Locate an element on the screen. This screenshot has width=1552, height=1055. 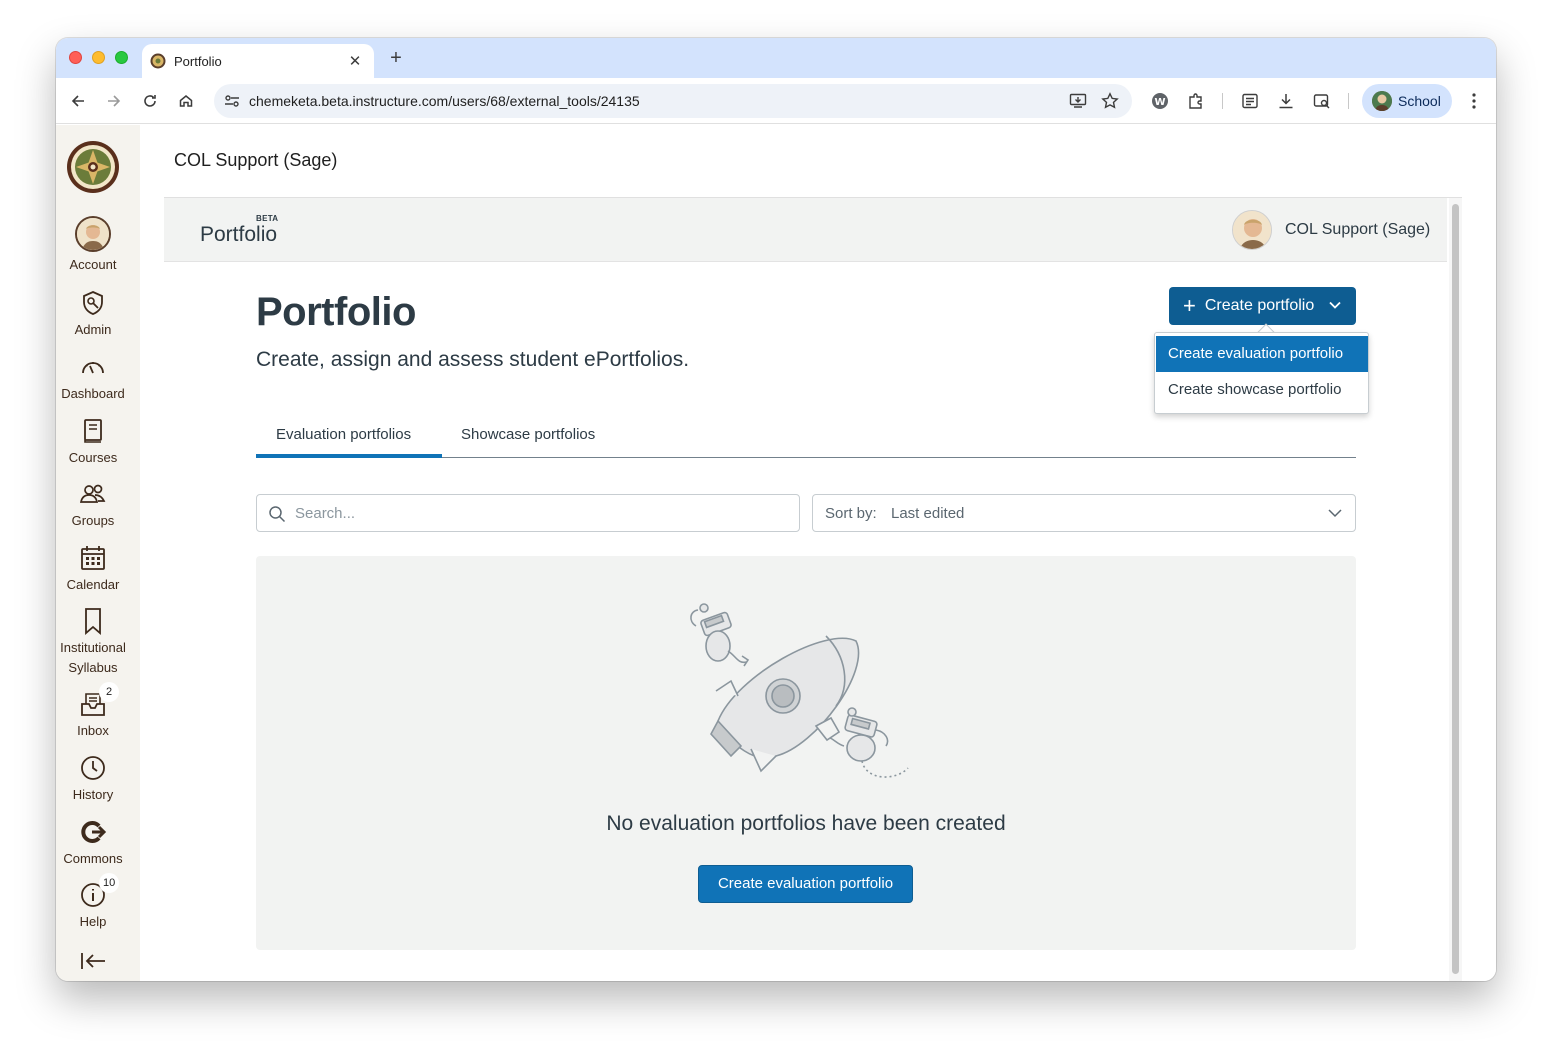
tab-close-icon: ✕ is located at coordinates (355, 61).